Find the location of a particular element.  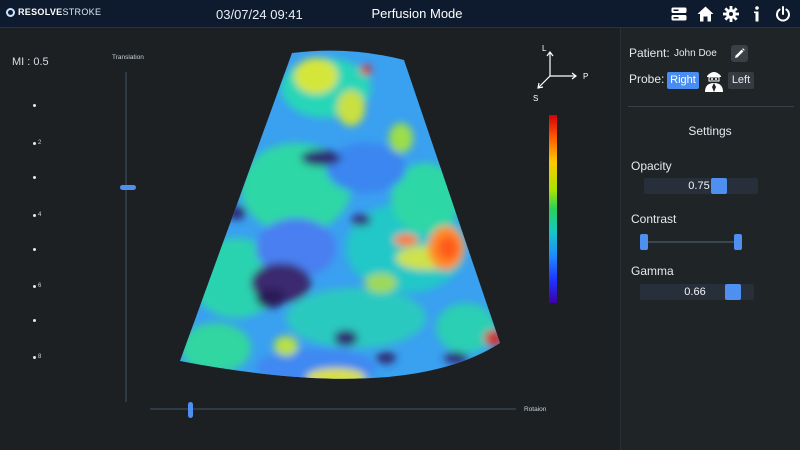

depth-tick: 4 is located at coordinates (37, 215).